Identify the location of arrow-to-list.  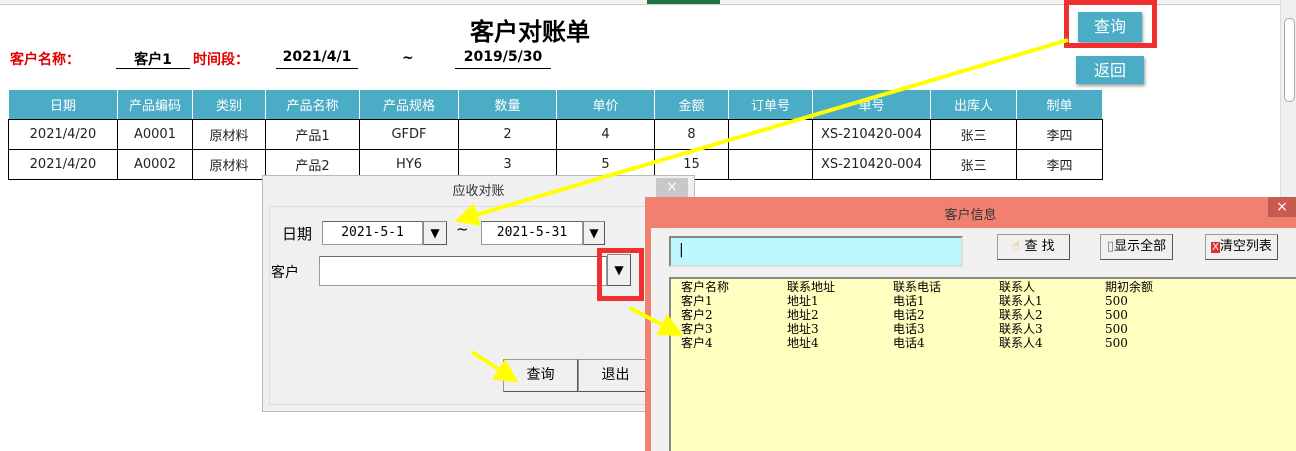
(656, 321).